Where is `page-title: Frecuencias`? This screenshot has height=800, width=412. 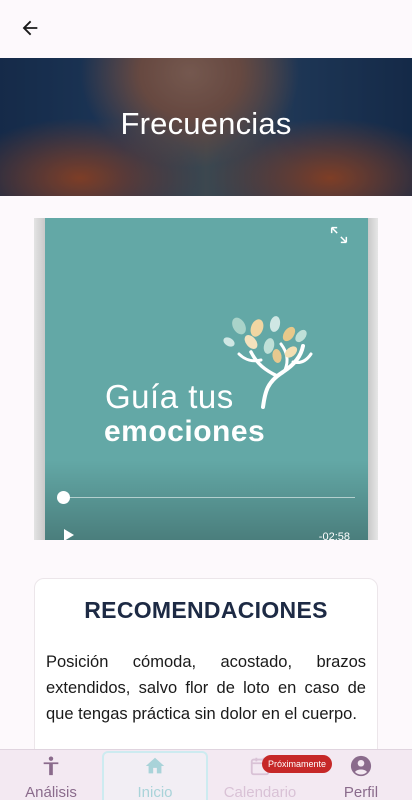
page-title: Frecuencias is located at coordinates (206, 123).